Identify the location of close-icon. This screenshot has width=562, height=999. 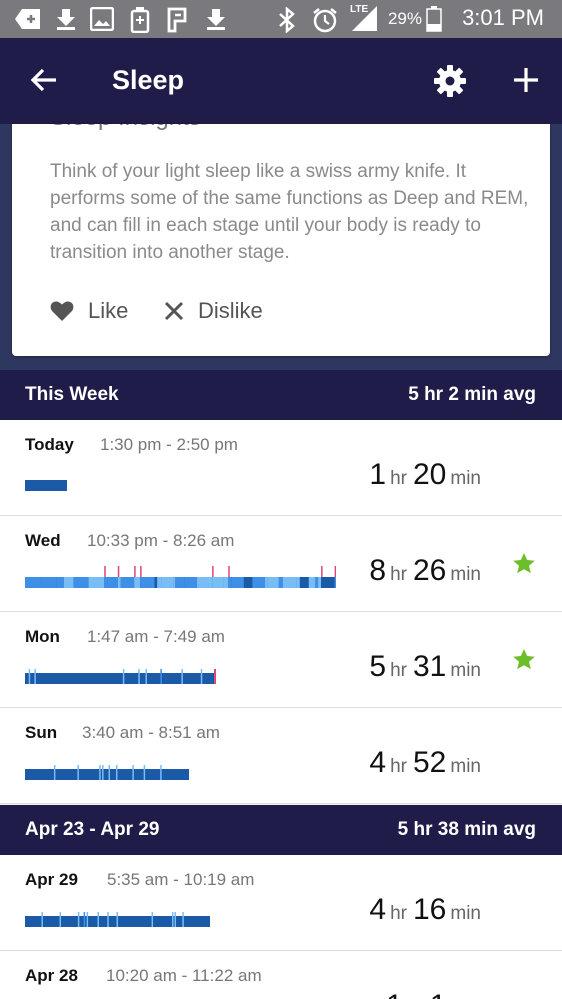
(174, 311).